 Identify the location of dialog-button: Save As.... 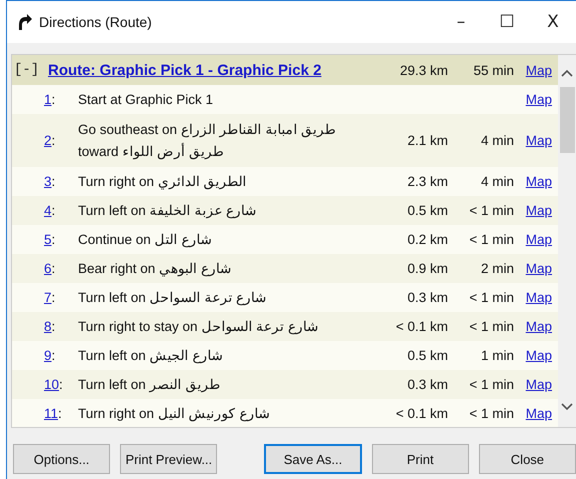
(313, 459).